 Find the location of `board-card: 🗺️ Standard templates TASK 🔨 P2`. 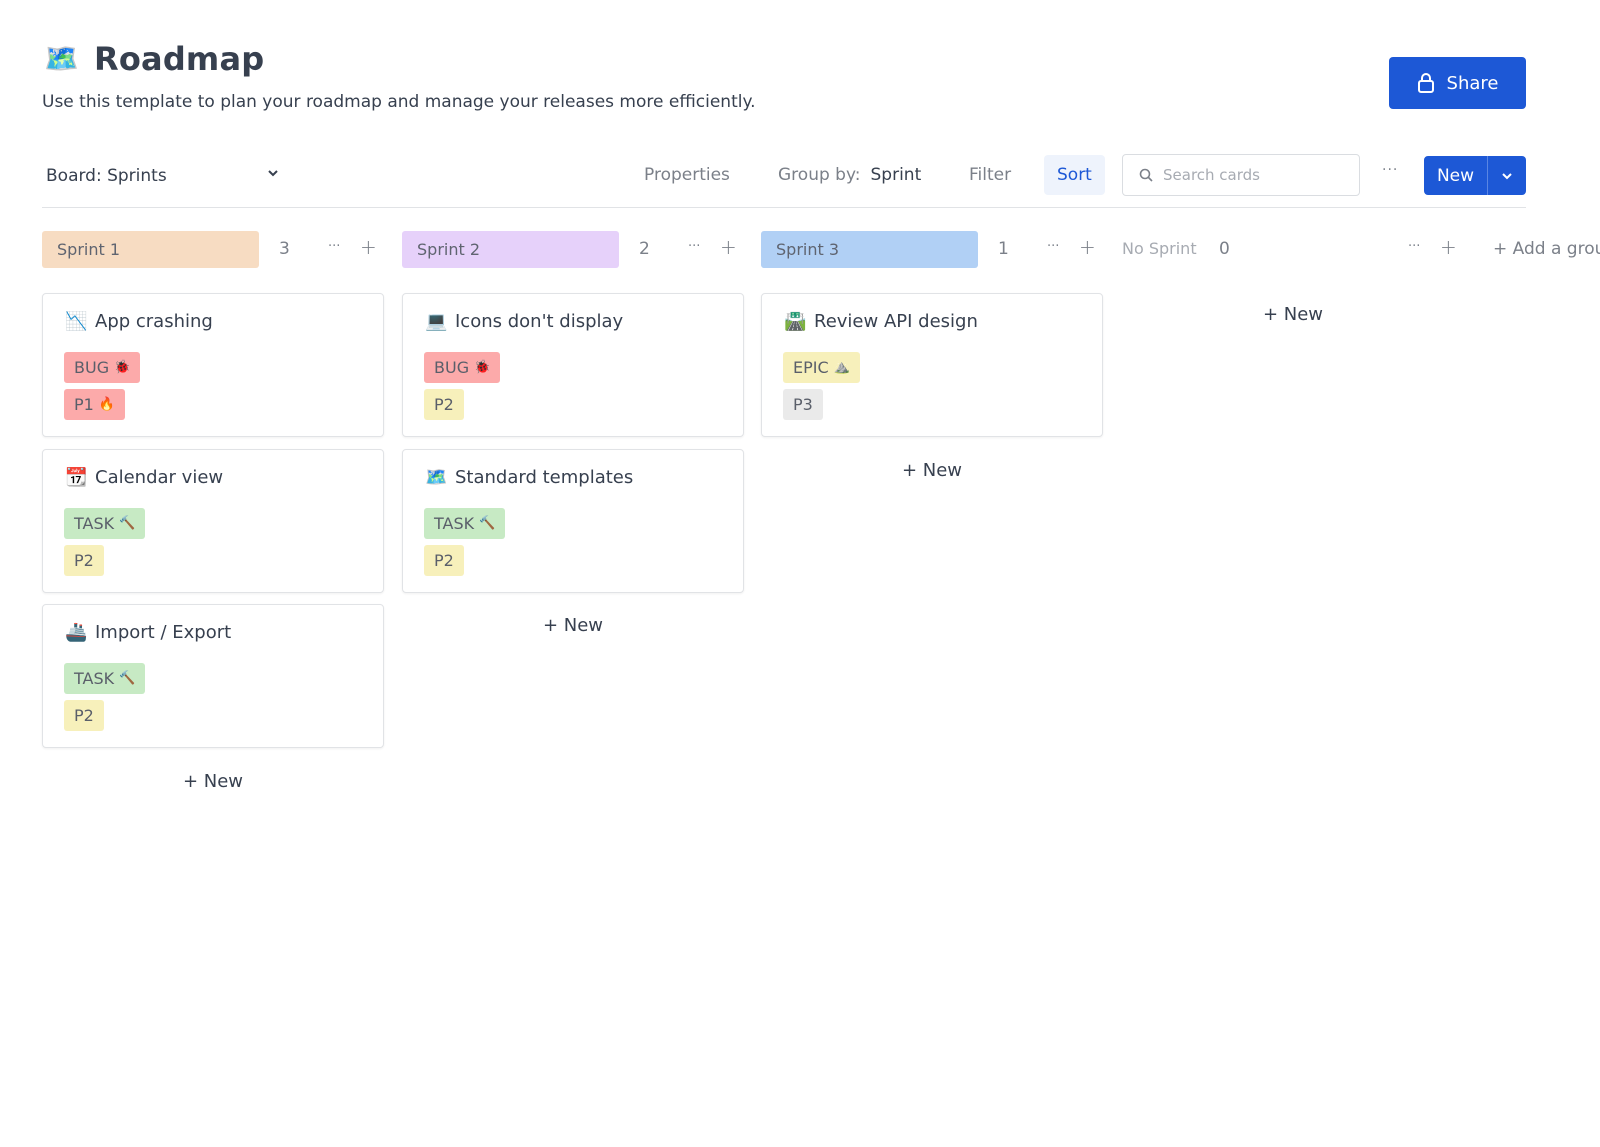

board-card: 🗺️ Standard templates TASK 🔨 P2 is located at coordinates (573, 521).